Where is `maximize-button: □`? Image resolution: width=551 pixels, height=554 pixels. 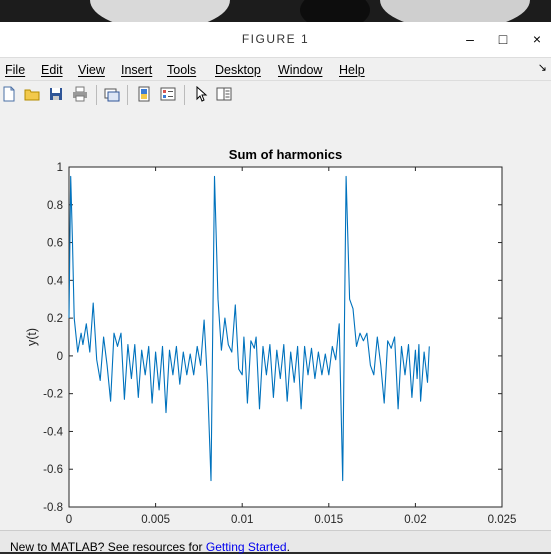 maximize-button: □ is located at coordinates (503, 39).